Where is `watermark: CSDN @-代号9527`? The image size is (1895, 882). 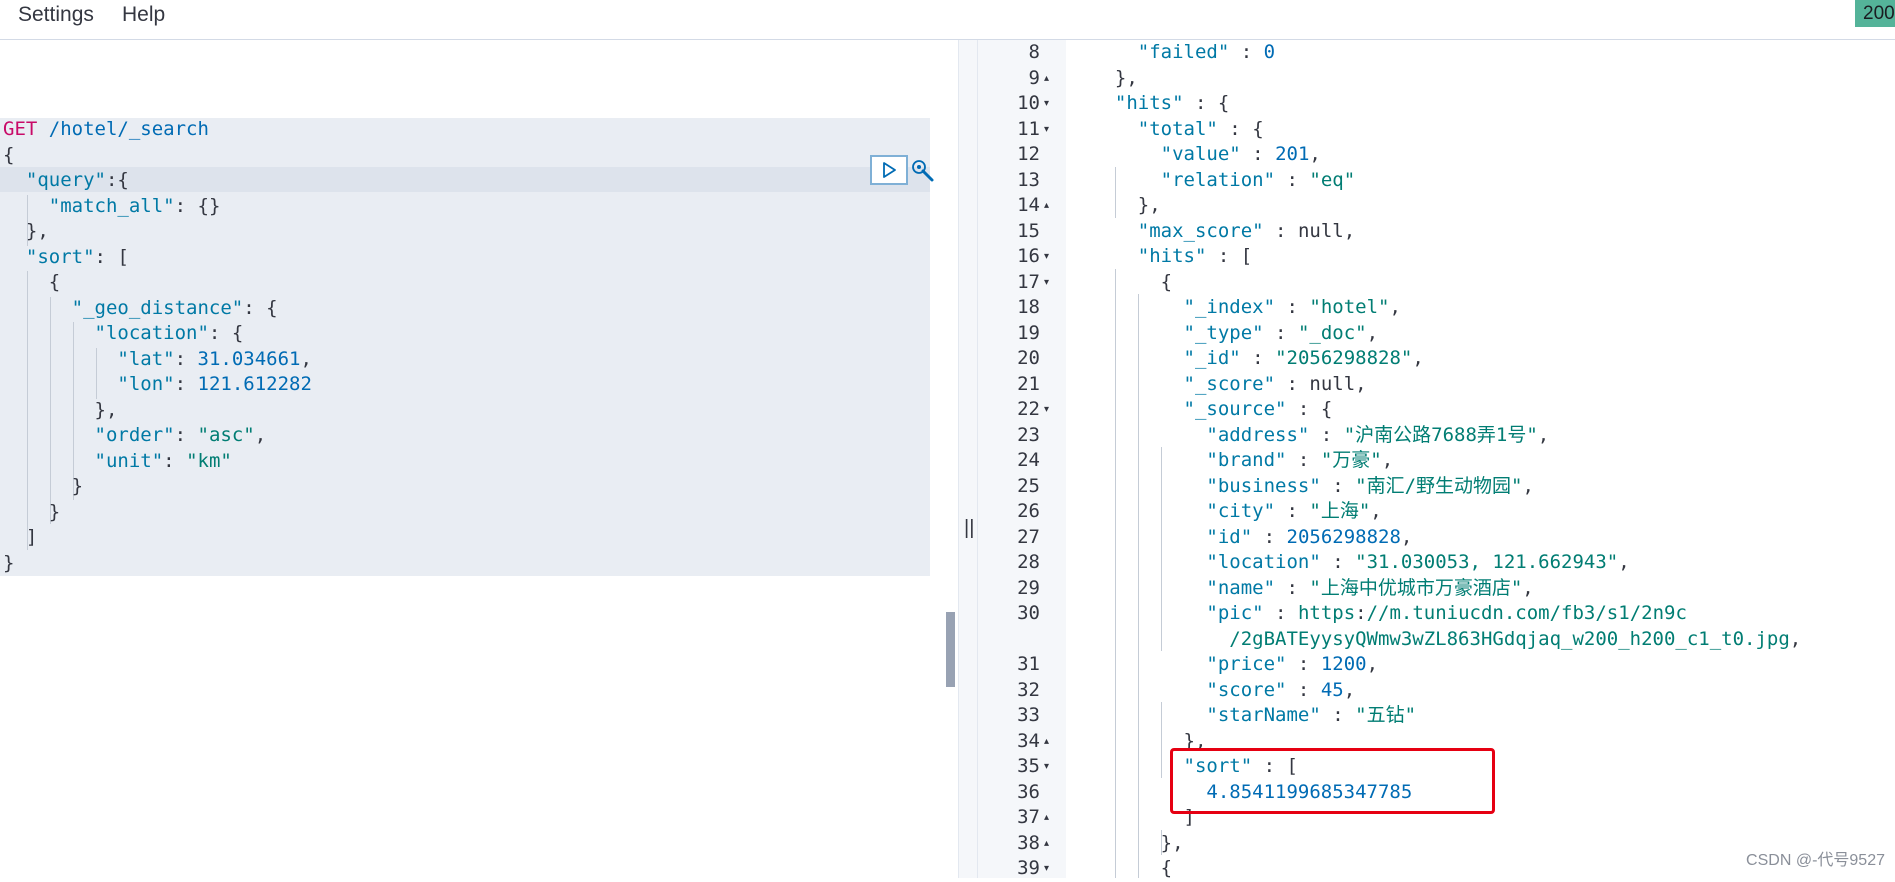
watermark: CSDN @-代号9527 is located at coordinates (1815, 860).